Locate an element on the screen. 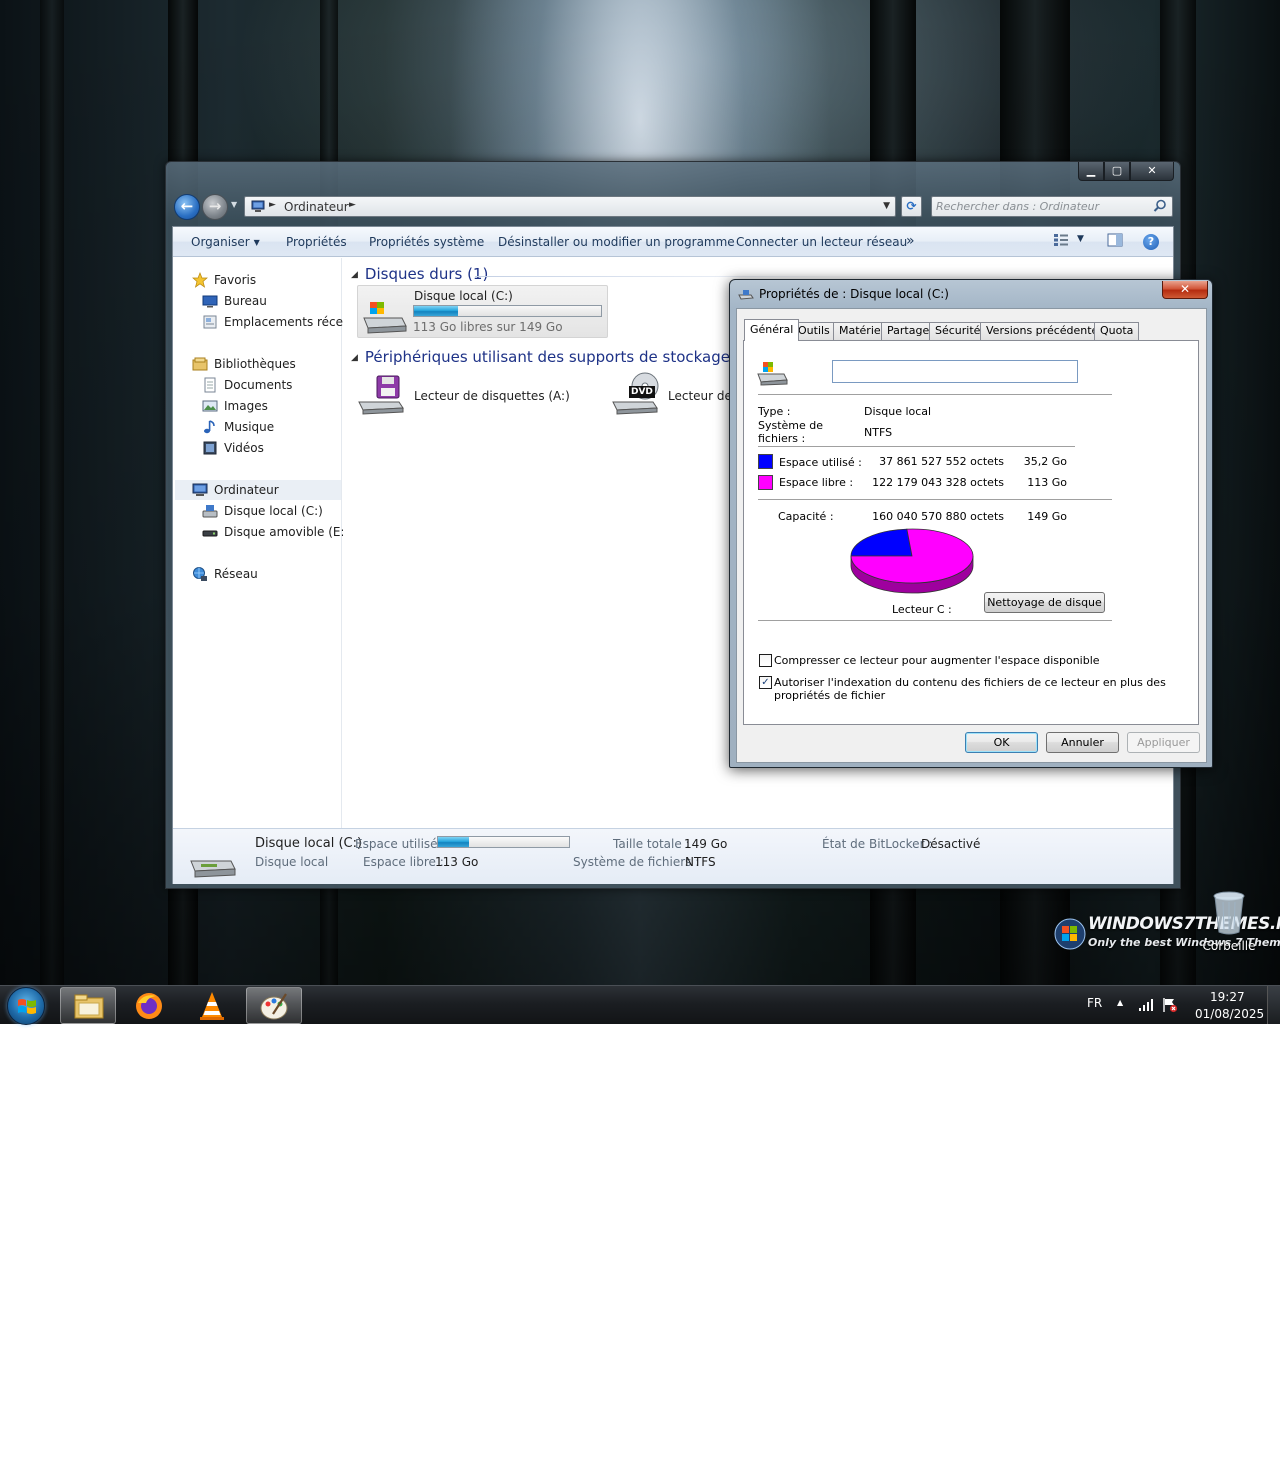 This screenshot has width=1280, height=1463. nav-favorites: Favoris is located at coordinates (224, 280).